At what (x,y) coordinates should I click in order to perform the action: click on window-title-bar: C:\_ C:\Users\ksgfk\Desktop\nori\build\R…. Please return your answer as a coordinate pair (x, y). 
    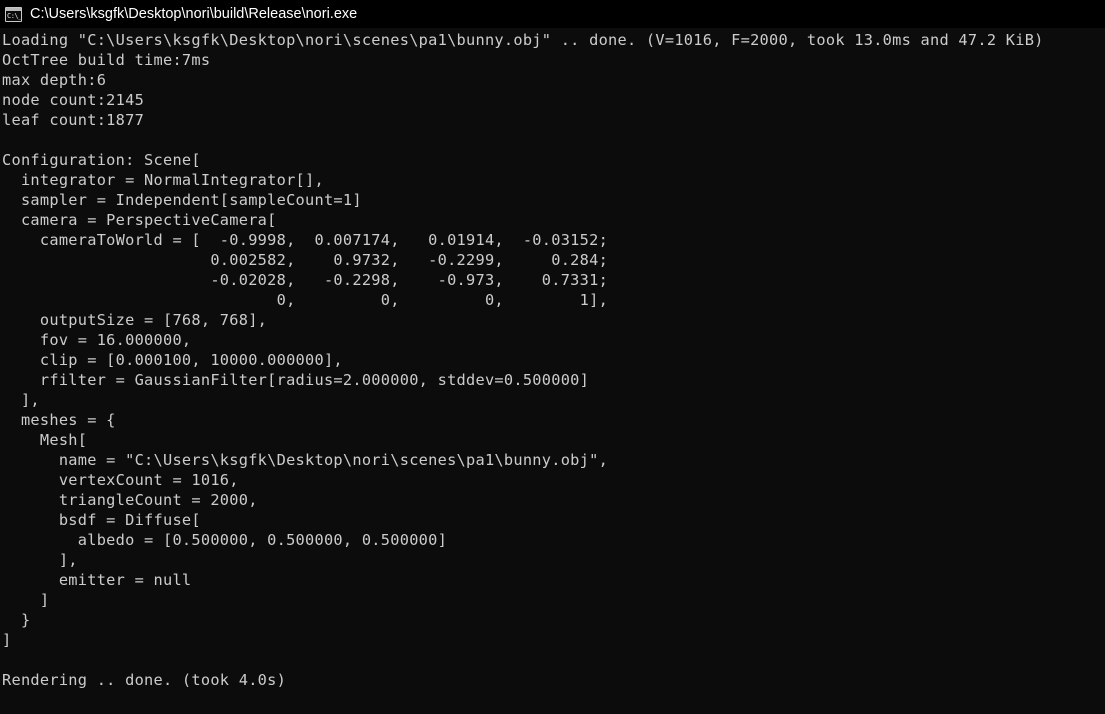
    Looking at the image, I should click on (552, 14).